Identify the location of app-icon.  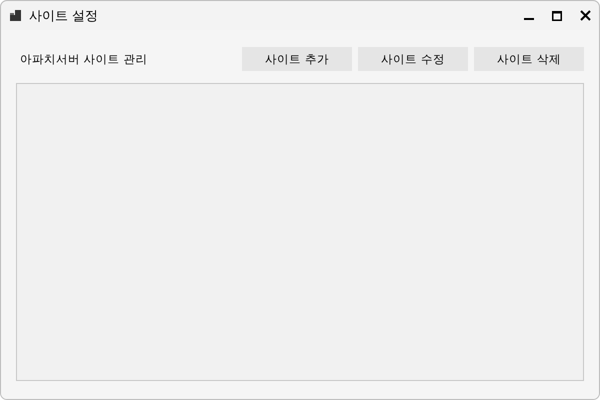
(15, 15).